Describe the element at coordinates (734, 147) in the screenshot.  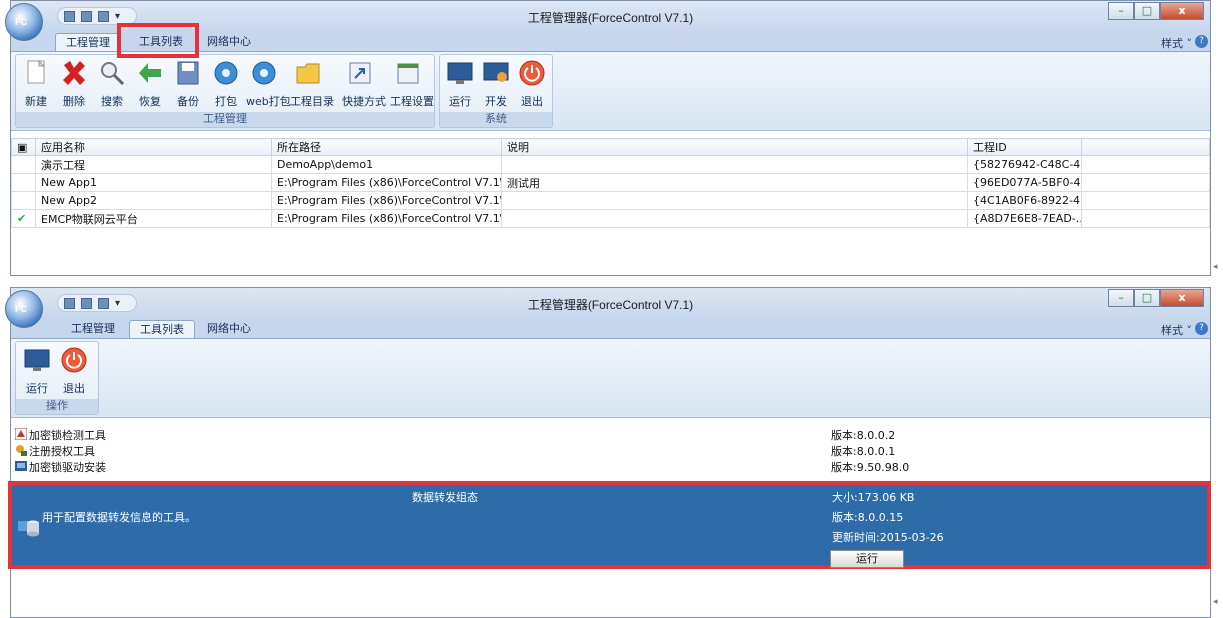
I see `column-header-desc: 说明` at that location.